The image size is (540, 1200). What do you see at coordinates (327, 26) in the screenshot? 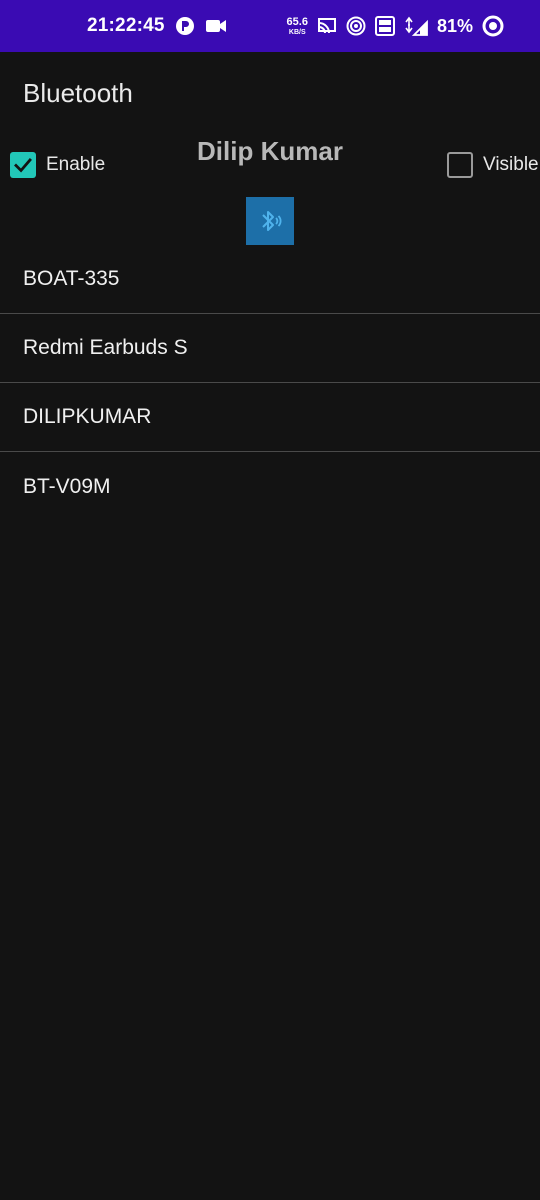
I see `cast-icon` at bounding box center [327, 26].